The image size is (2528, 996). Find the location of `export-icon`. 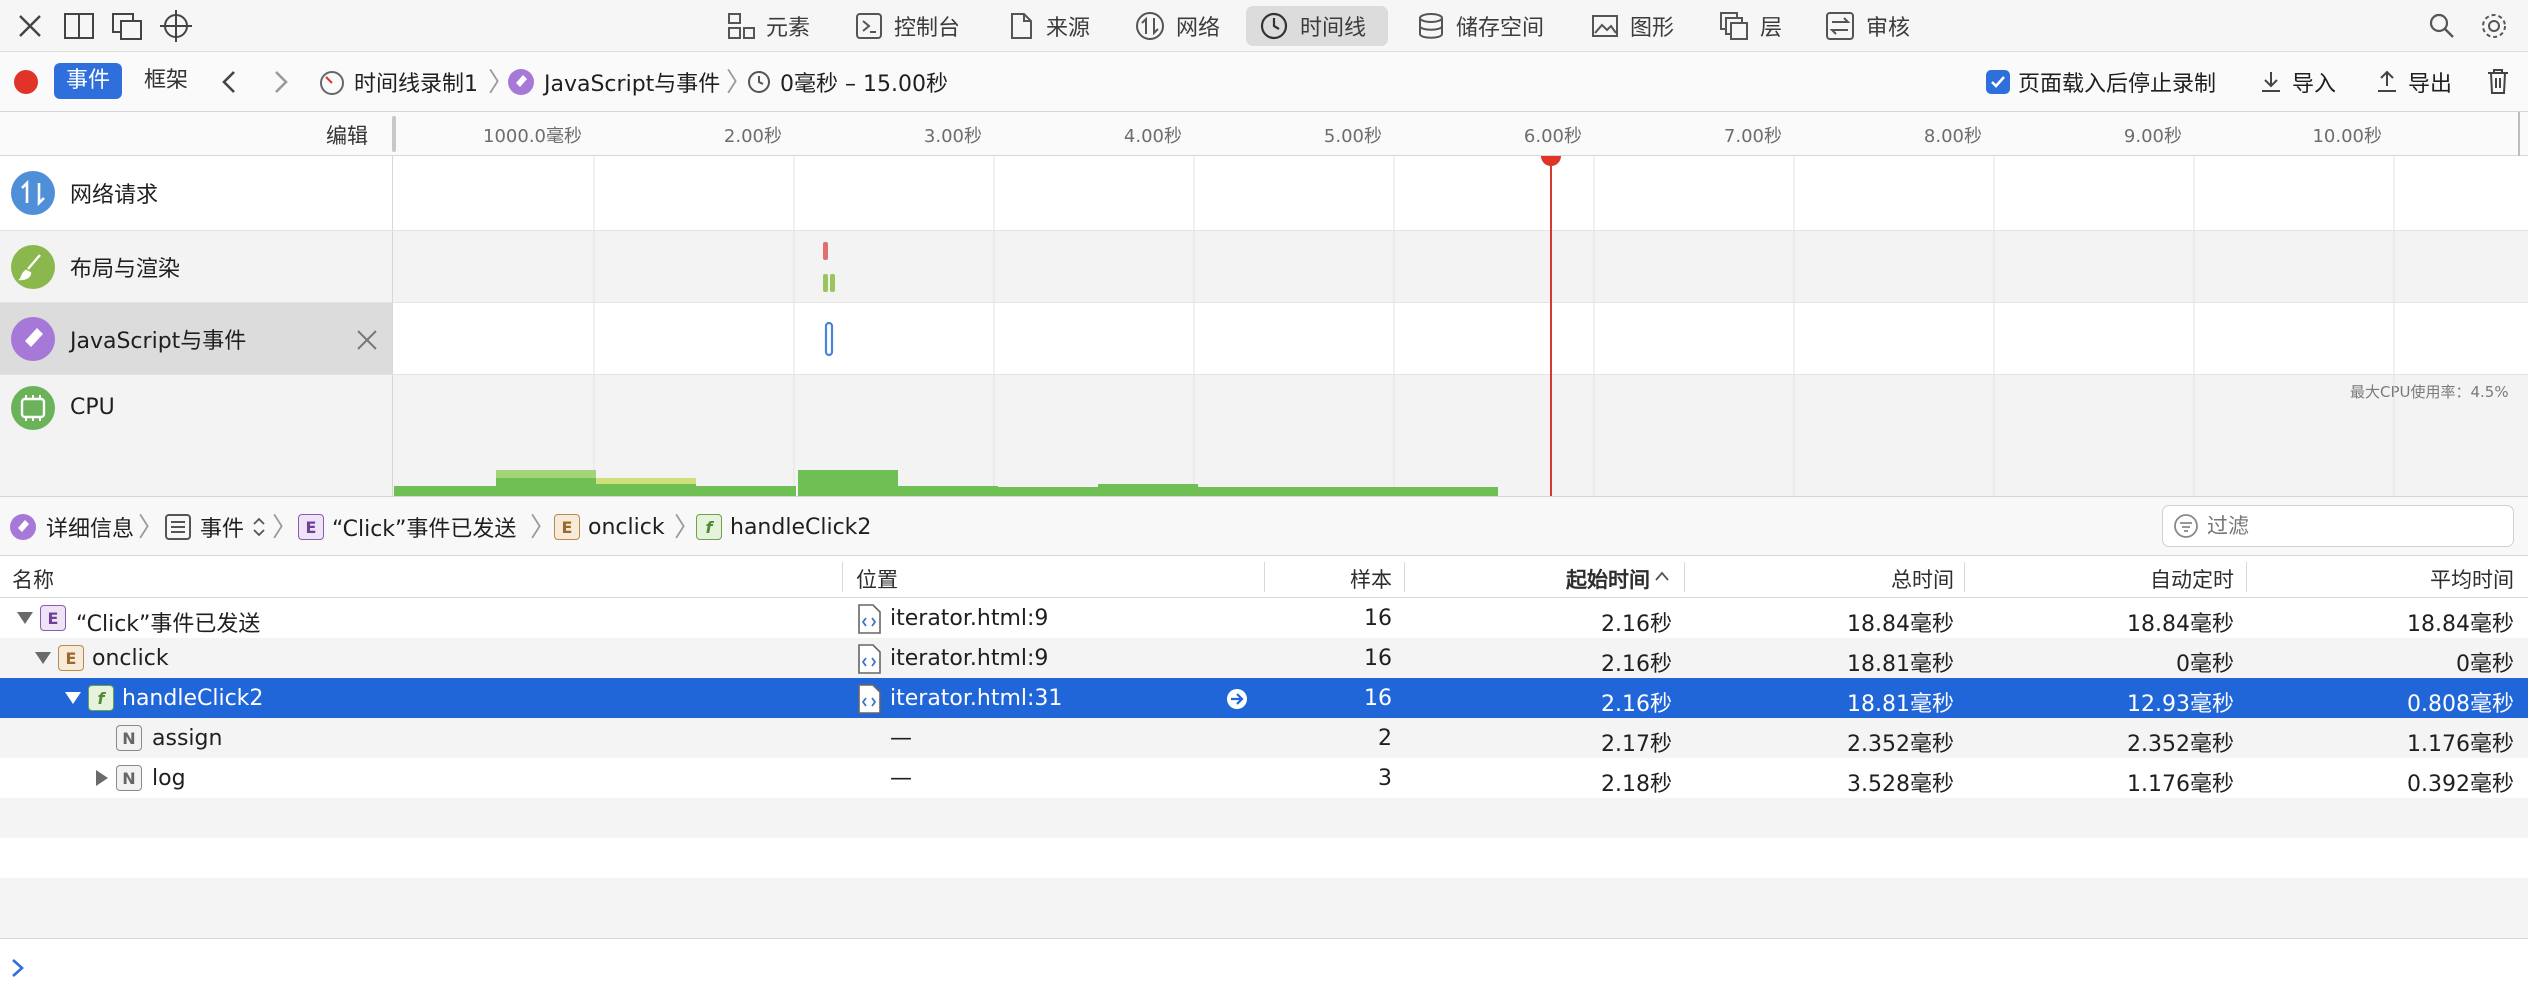

export-icon is located at coordinates (2387, 82).